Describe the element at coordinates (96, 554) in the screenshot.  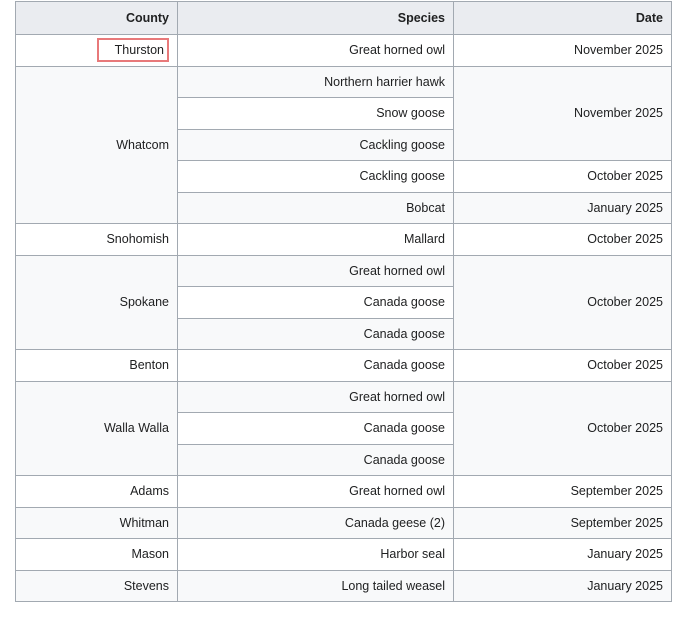
I see `county-cell: Mason` at that location.